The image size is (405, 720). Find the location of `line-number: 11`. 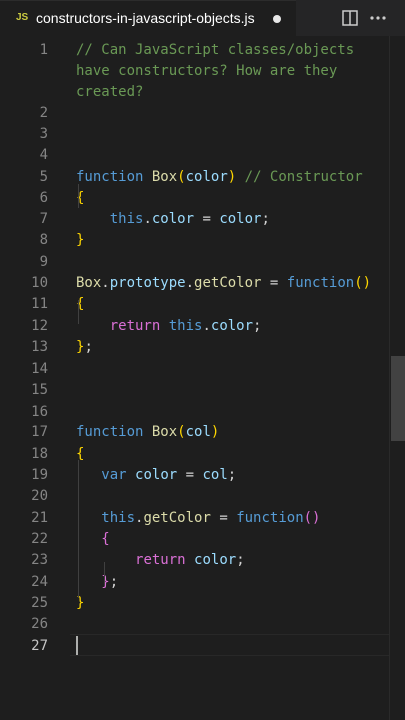

line-number: 11 is located at coordinates (39, 304).